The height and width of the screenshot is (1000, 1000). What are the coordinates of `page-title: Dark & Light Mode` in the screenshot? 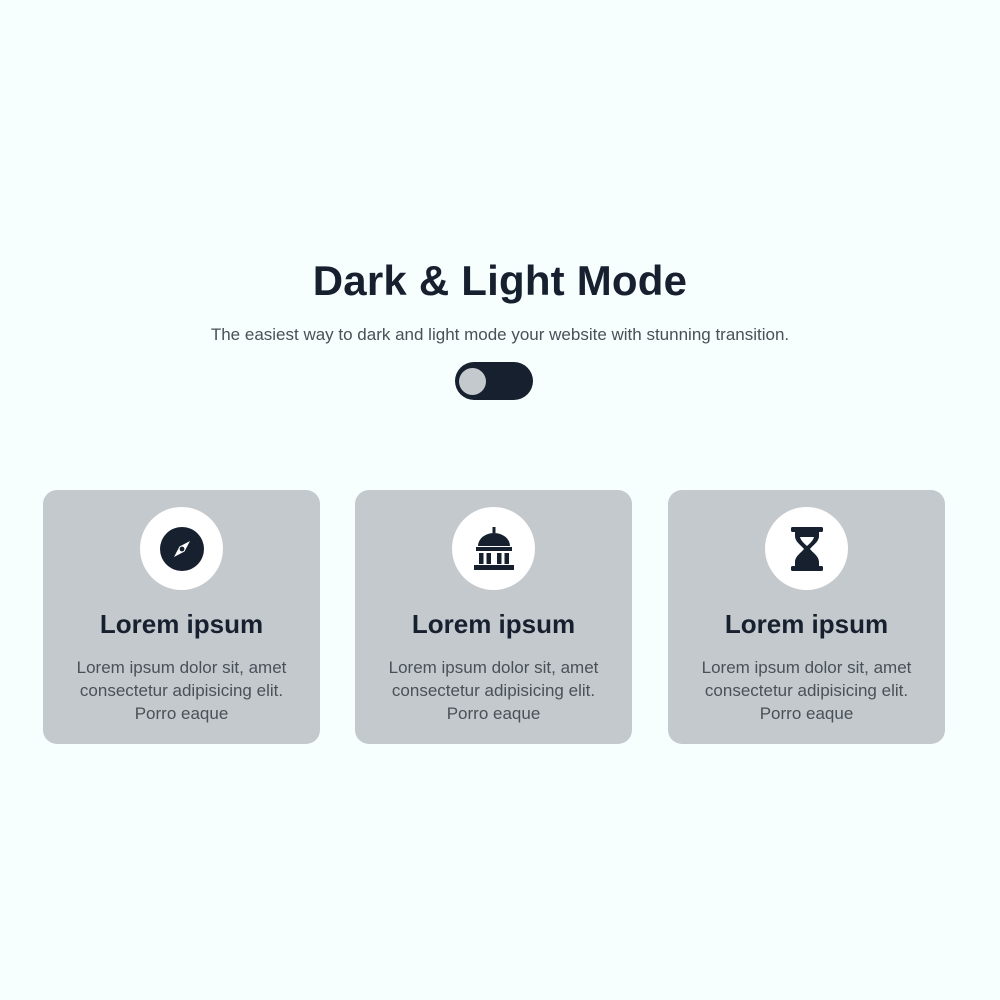 It's located at (500, 280).